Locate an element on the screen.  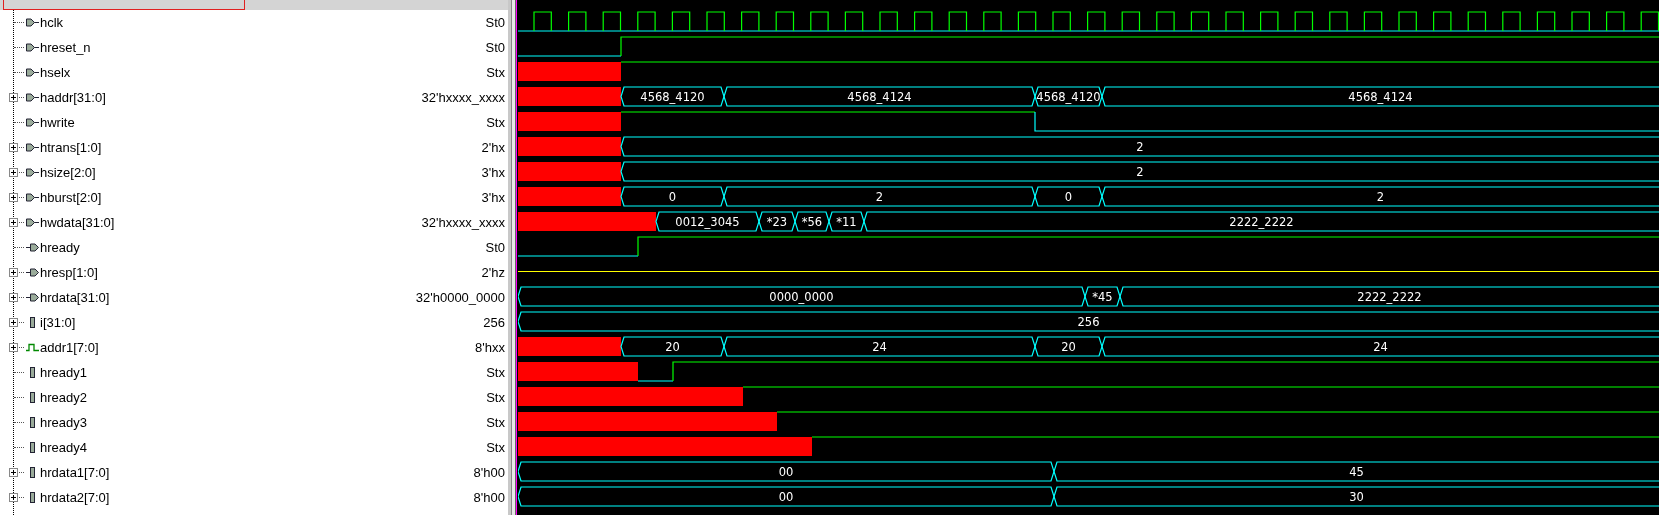
bus-value: 256 is located at coordinates (1088, 322).